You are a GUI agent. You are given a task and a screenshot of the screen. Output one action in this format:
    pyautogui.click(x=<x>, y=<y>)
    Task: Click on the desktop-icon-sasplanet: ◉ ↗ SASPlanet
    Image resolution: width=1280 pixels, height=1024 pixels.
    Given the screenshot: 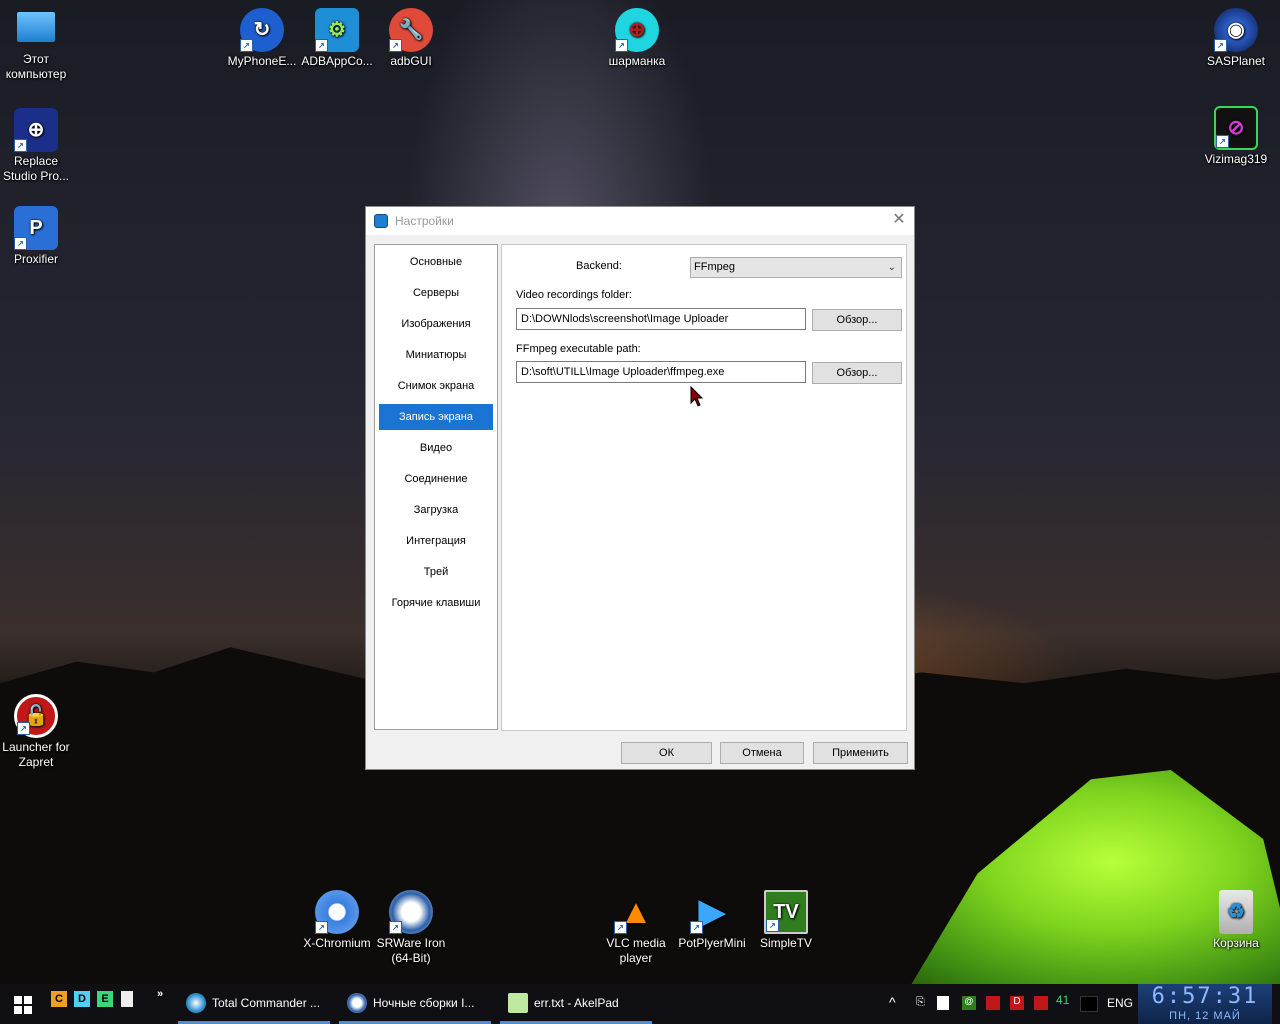 What is the action you would take?
    pyautogui.click(x=1236, y=38)
    